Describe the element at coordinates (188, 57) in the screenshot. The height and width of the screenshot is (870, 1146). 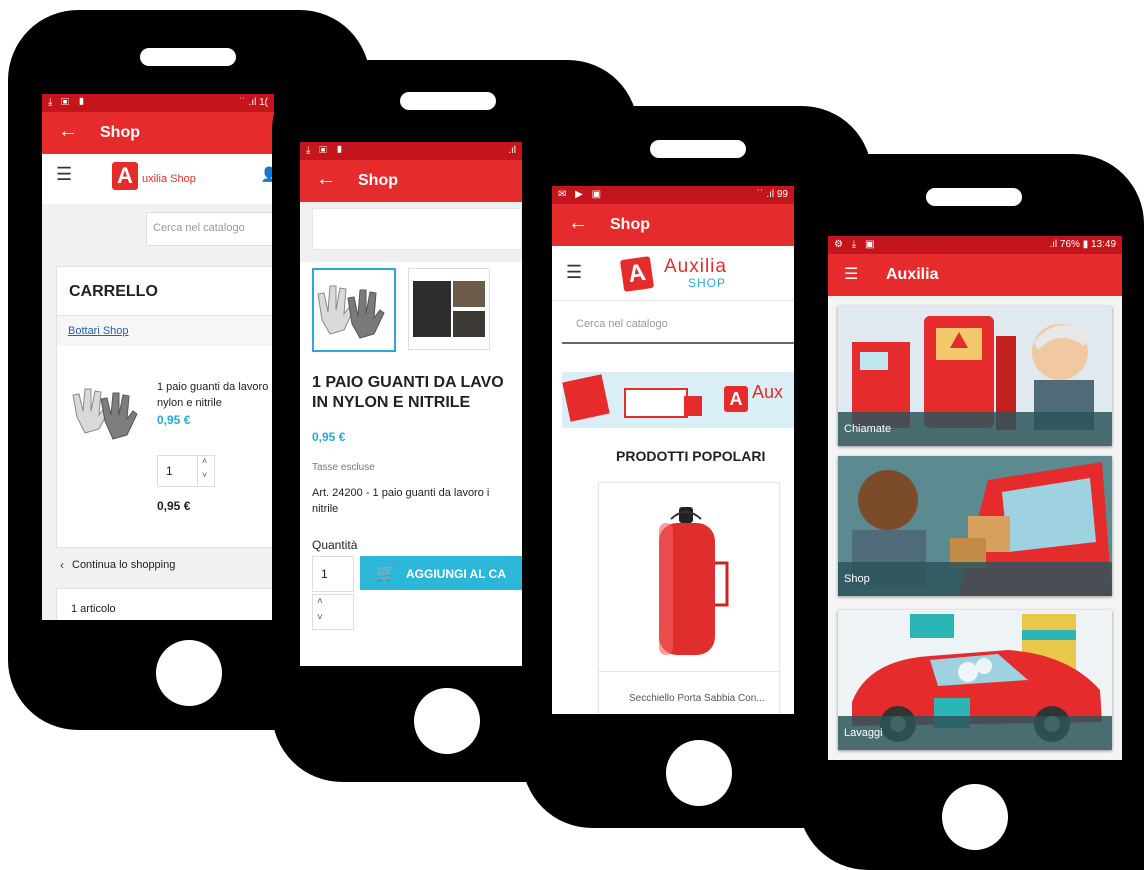
I see `phone-1-speaker` at that location.